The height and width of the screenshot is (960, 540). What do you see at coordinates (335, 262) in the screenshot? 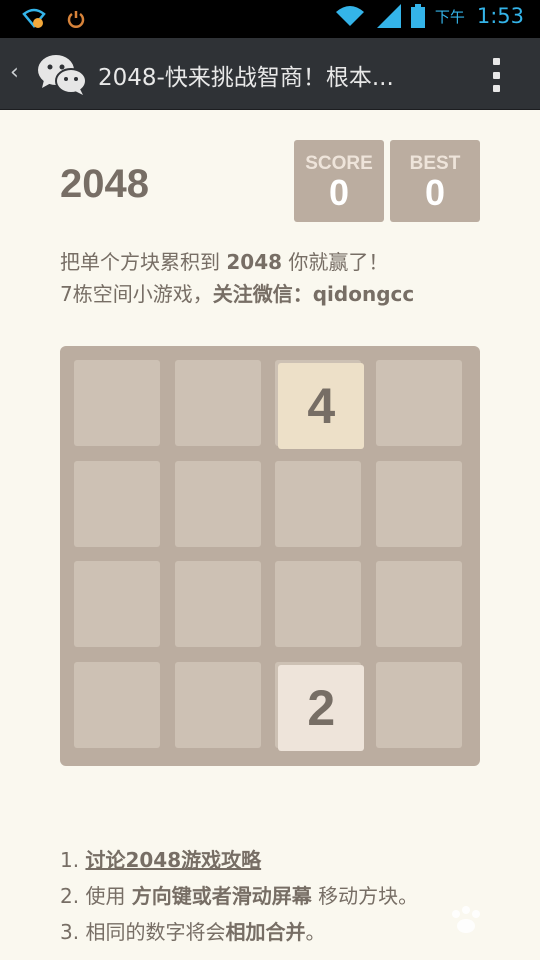
I see `intro-line-1-end: 你就赢了！` at bounding box center [335, 262].